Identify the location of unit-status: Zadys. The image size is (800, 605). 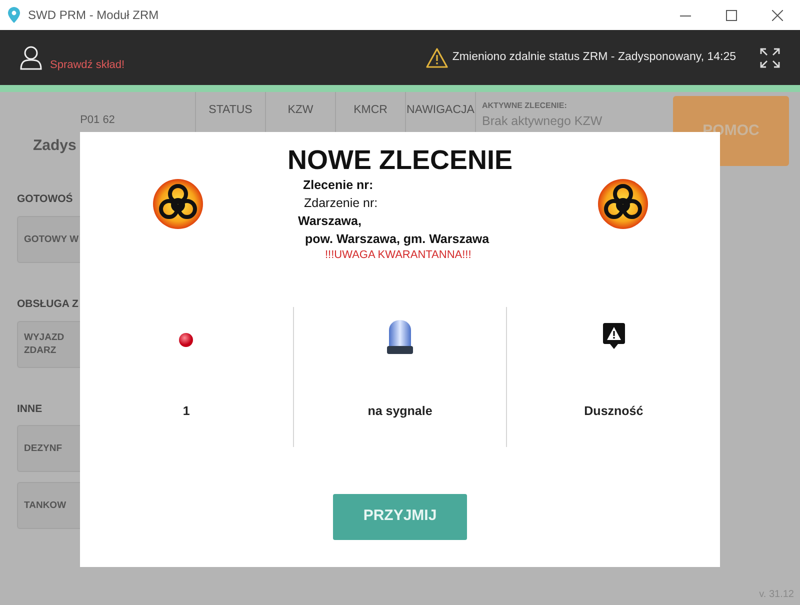
(54, 146).